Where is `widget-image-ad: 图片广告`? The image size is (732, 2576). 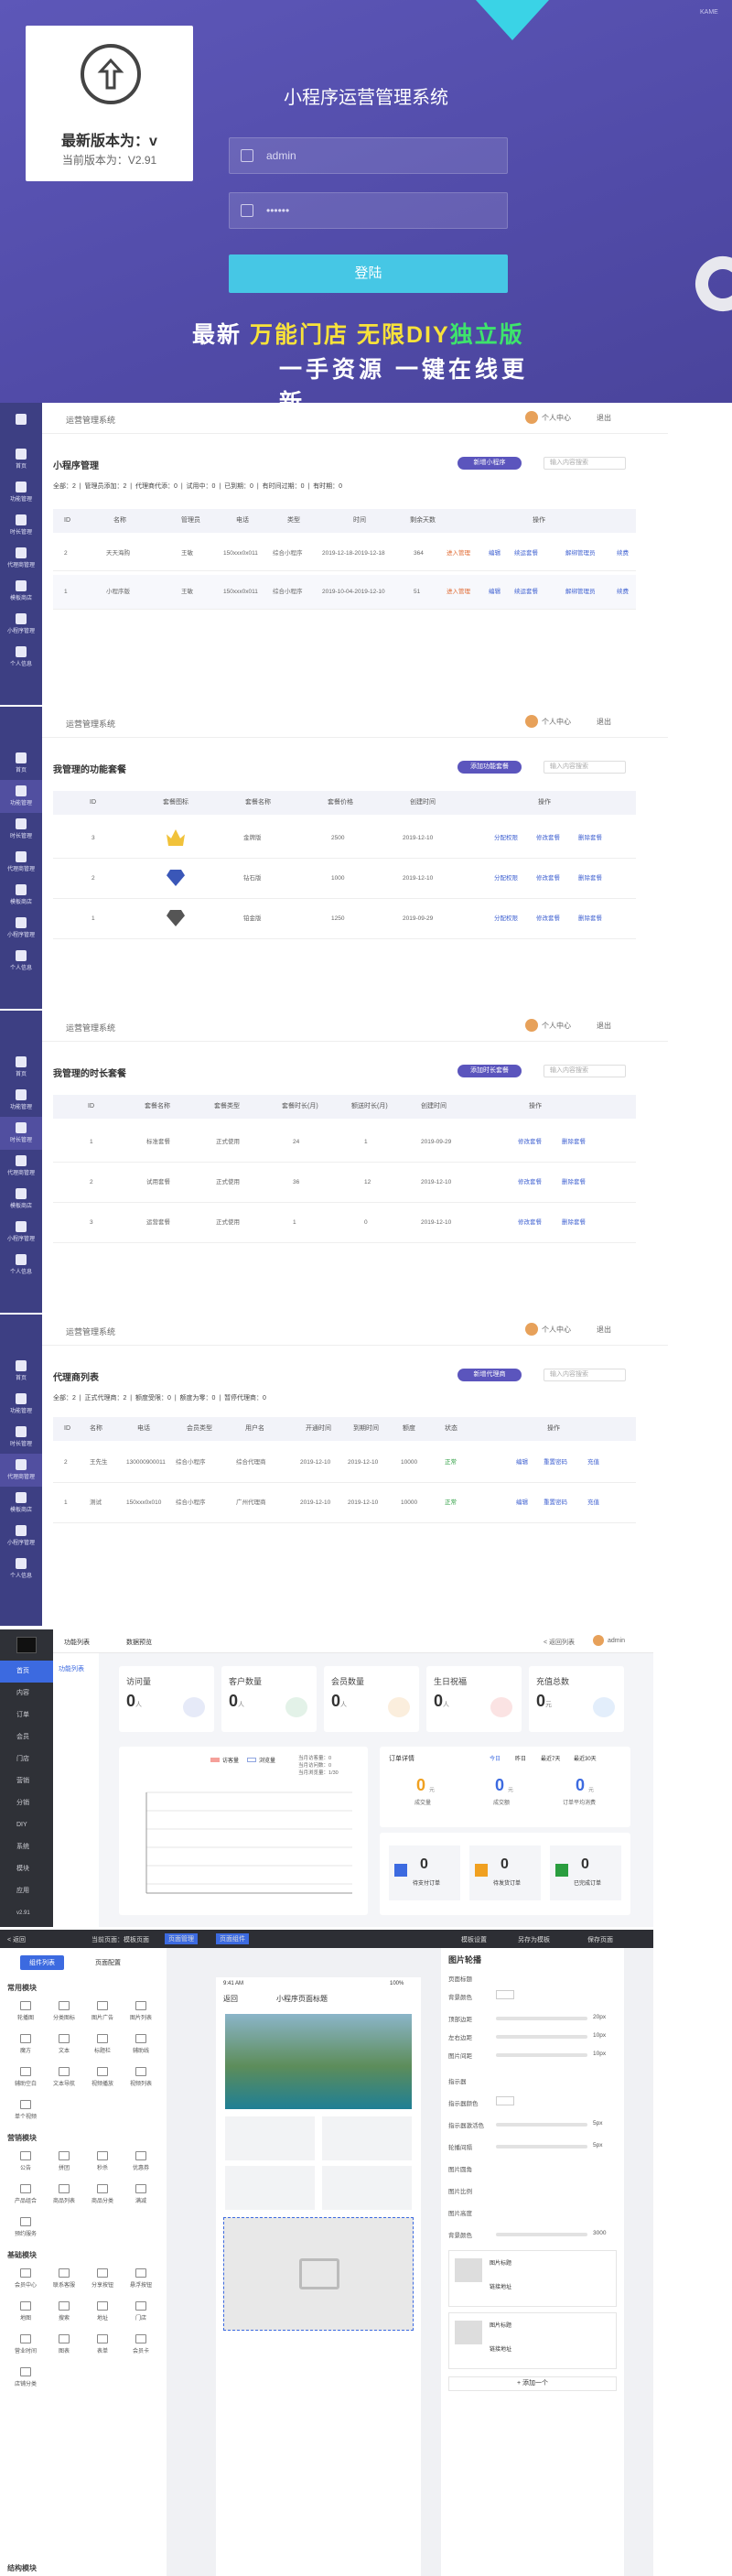
widget-image-ad: 图片广告 is located at coordinates (103, 2011).